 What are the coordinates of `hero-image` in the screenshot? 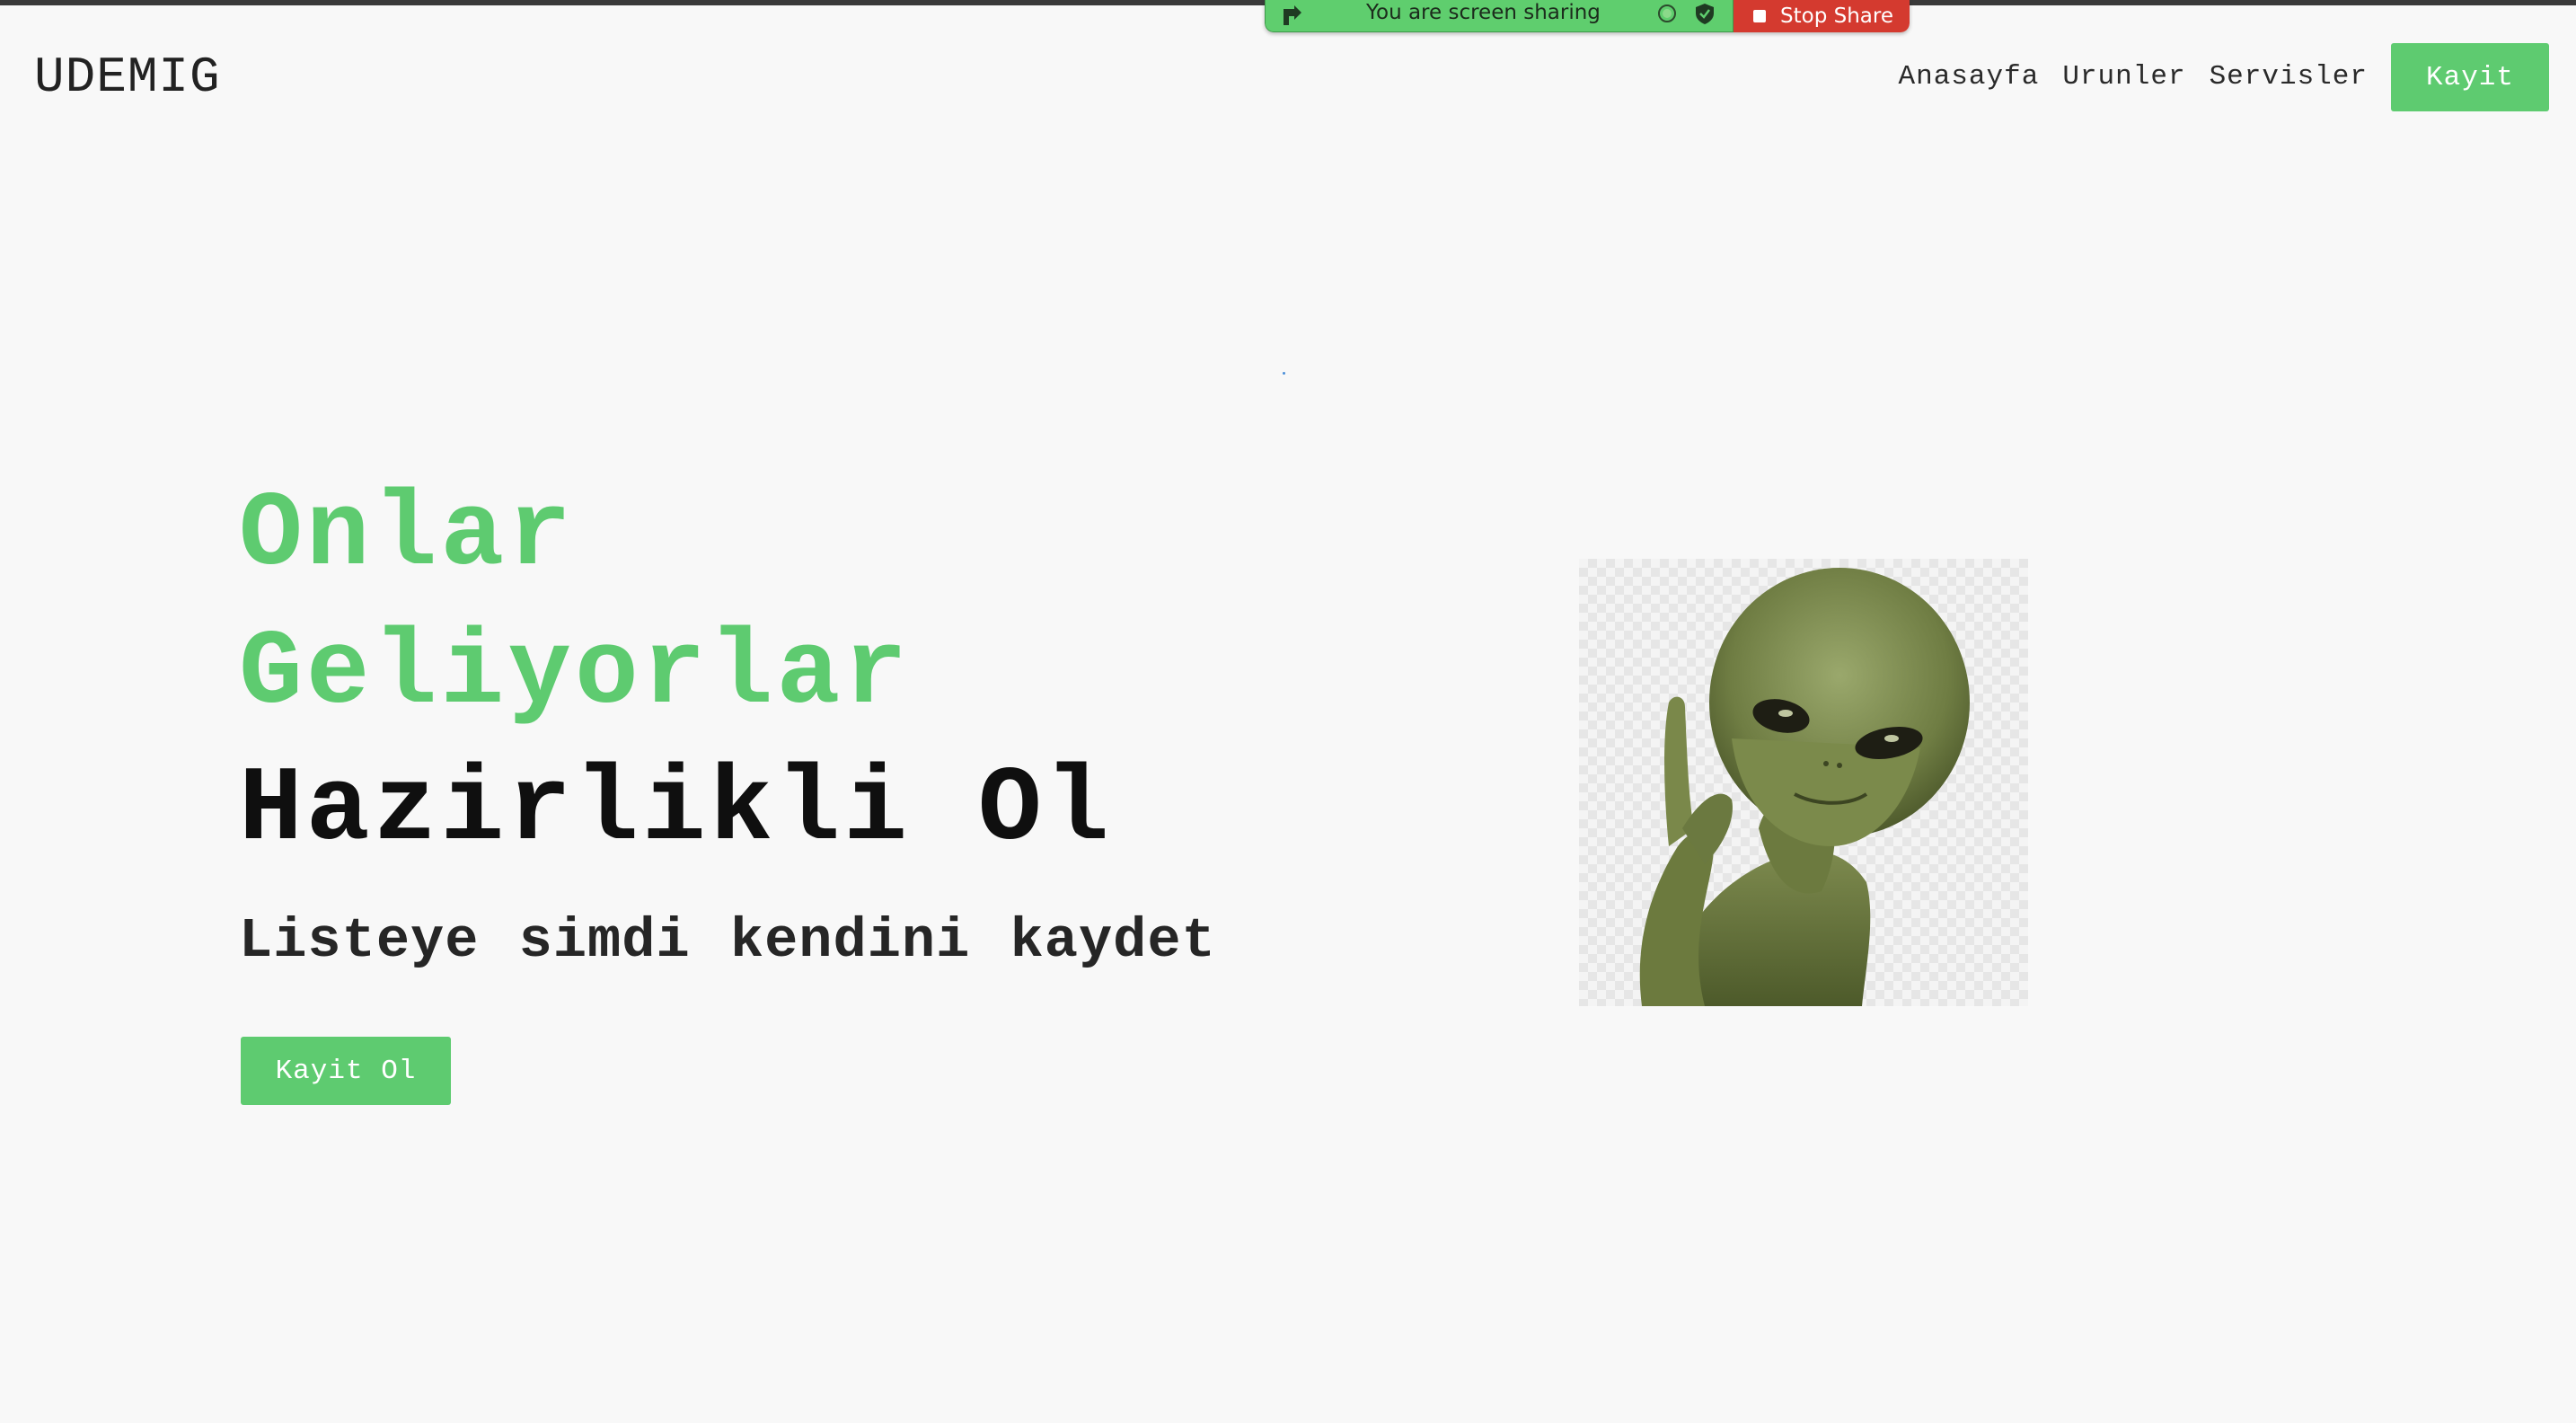 It's located at (1803, 783).